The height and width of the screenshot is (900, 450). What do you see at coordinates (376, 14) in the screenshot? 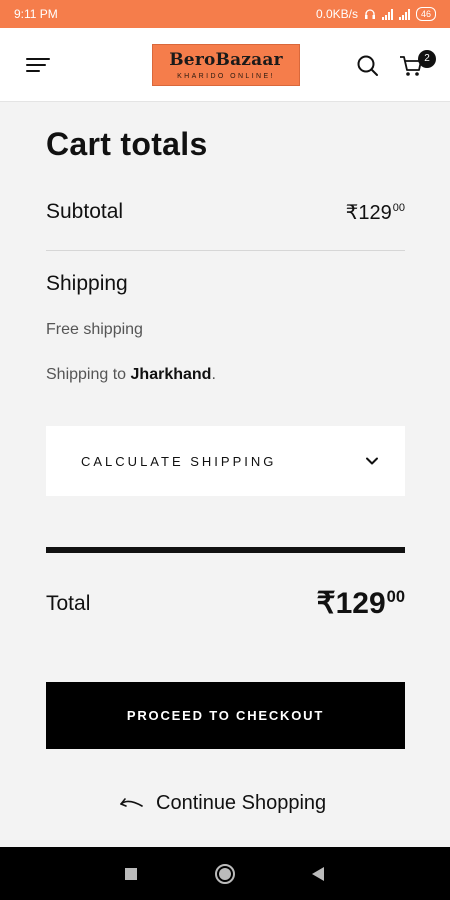
I see `status-icons: 0.0KB/s 46` at bounding box center [376, 14].